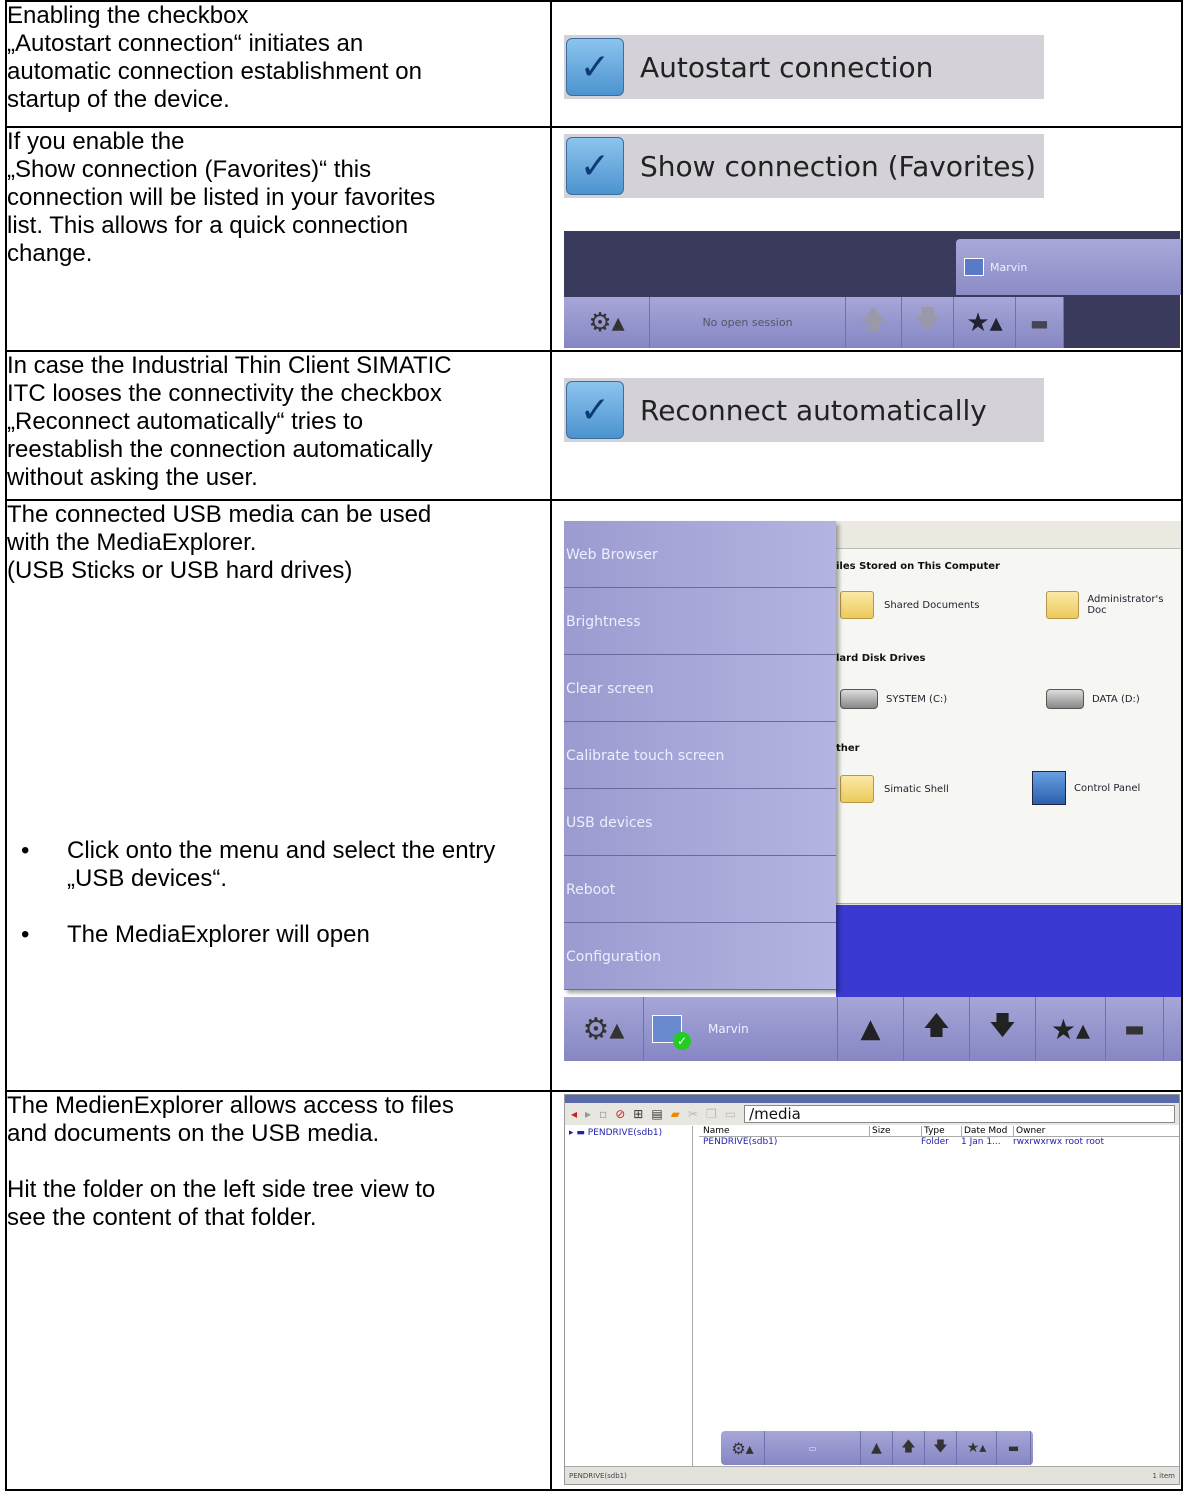 The height and width of the screenshot is (1510, 1183). Describe the element at coordinates (1058, 1142) in the screenshot. I see `file-owner: rwxrwxrwx root root` at that location.